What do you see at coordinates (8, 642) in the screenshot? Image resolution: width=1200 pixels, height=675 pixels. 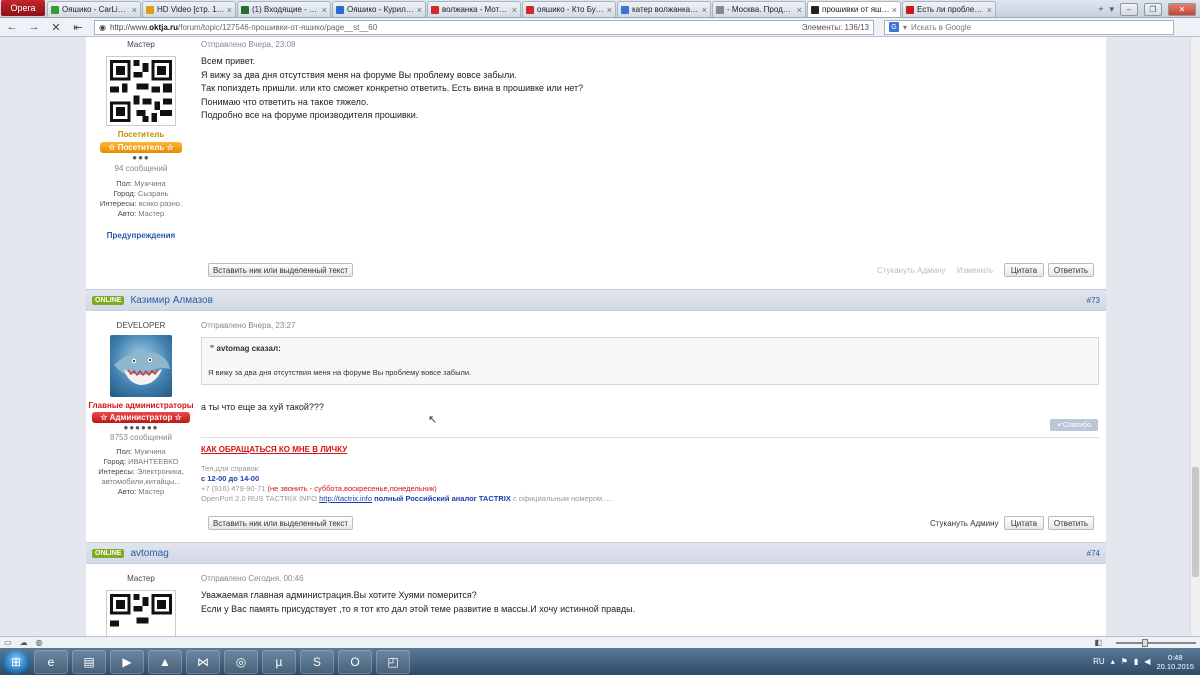 I see `panel-toggle-icon: ▭` at bounding box center [8, 642].